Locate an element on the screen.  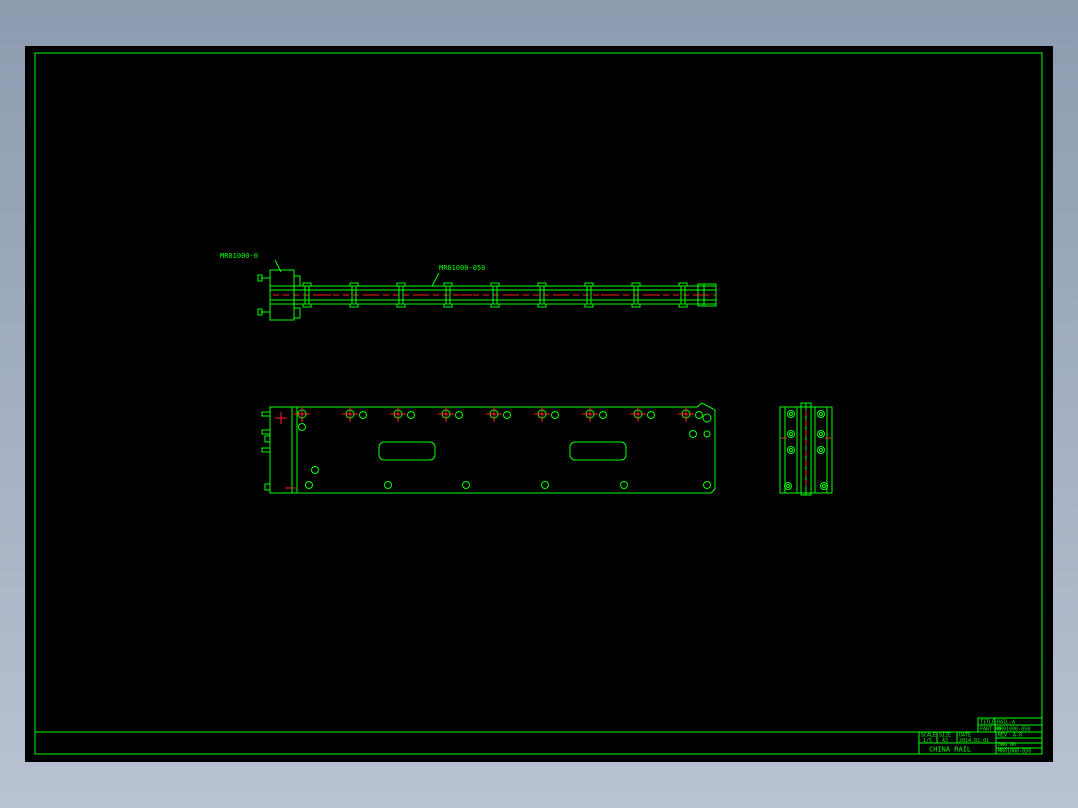
tb-row1-value: RAIL-A is located at coordinates (1006, 723).